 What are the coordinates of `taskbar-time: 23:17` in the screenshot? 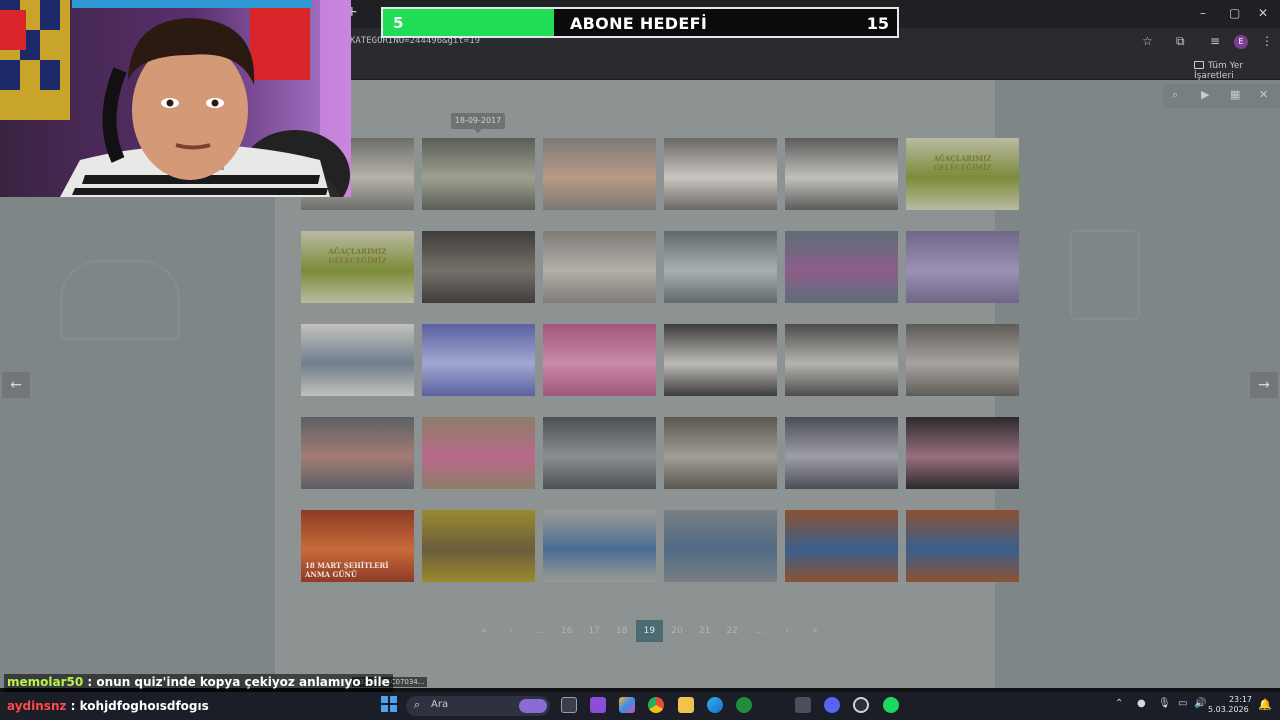 It's located at (1237, 699).